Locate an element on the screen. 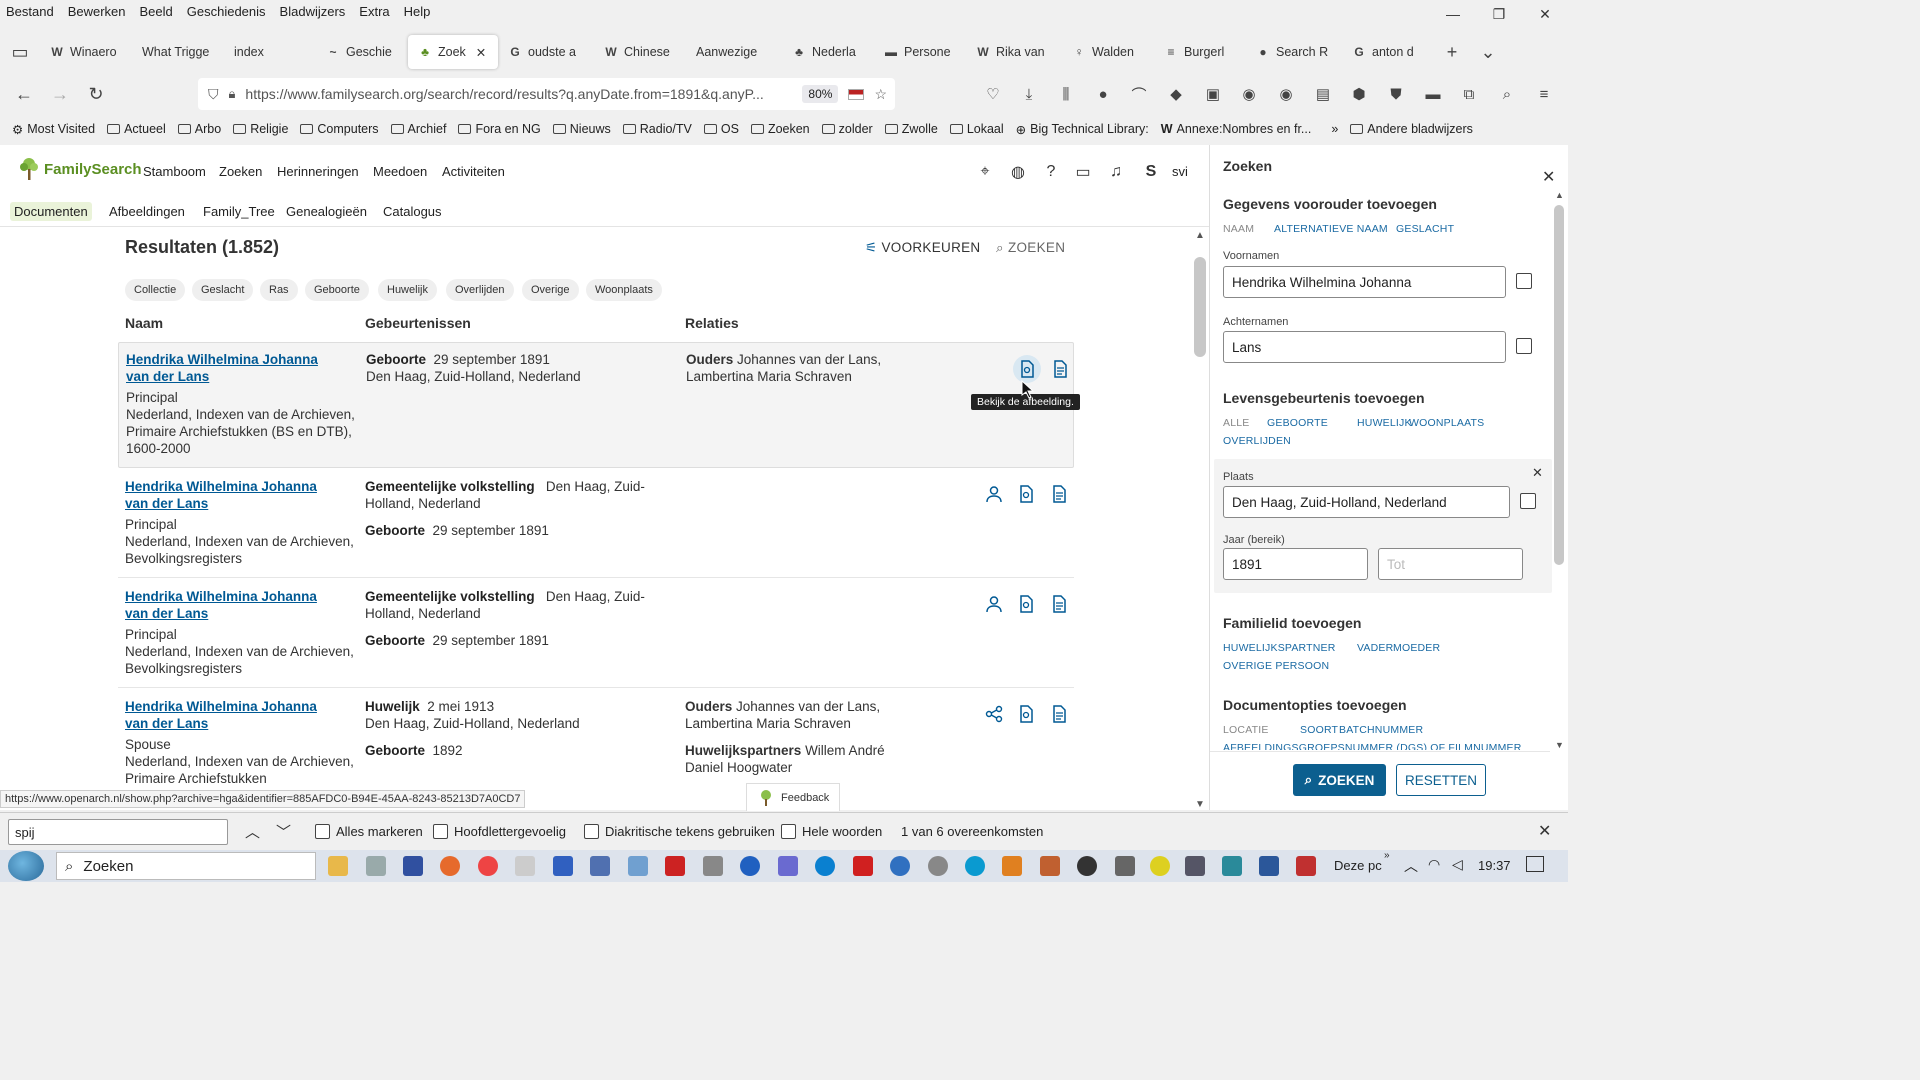 The width and height of the screenshot is (1920, 1080). taskbar-search: ⌕ Zoeken is located at coordinates (186, 866).